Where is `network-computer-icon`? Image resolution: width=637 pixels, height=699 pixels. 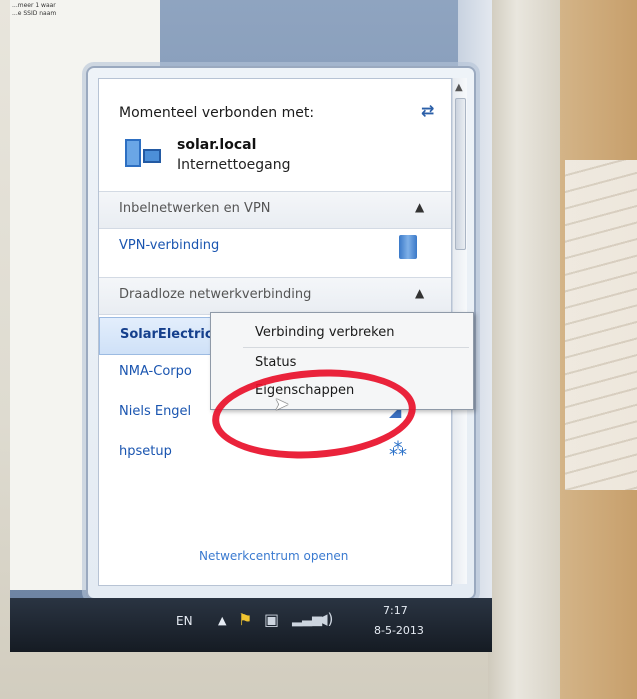
network-computer-icon is located at coordinates (143, 153).